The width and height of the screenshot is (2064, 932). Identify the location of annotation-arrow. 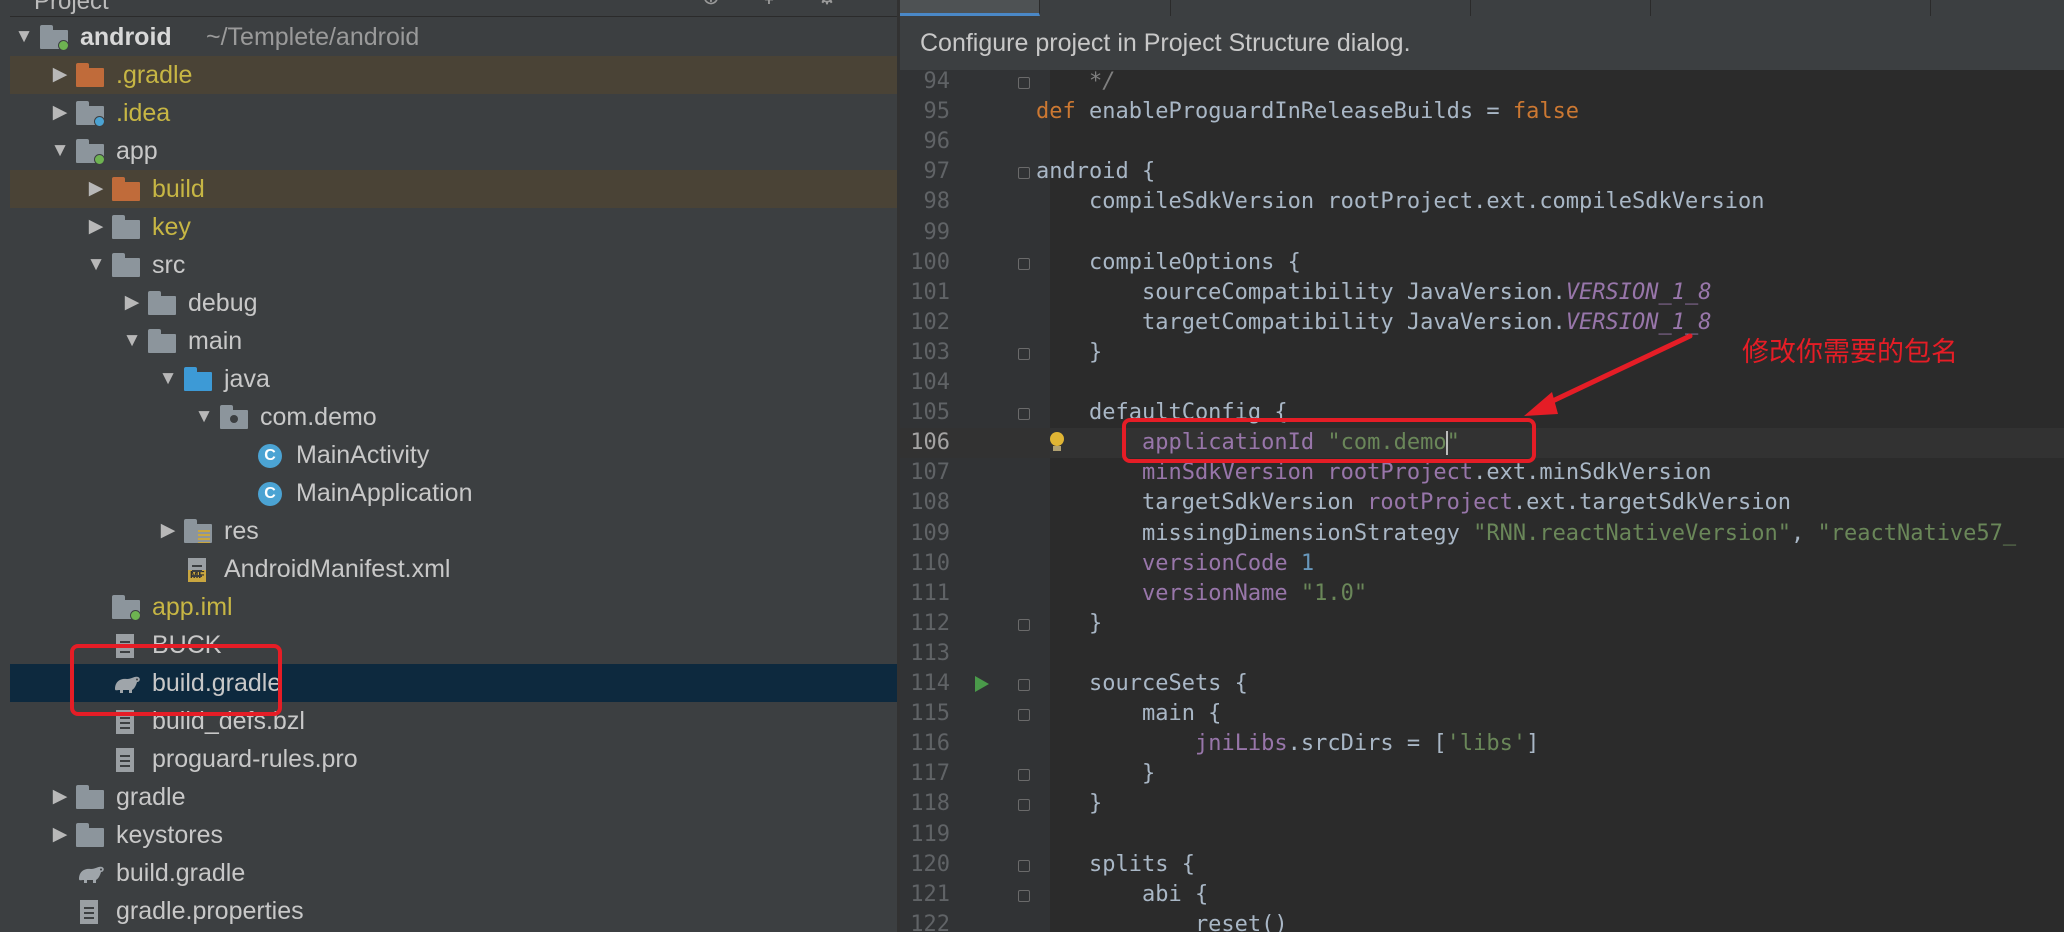
(1608, 374).